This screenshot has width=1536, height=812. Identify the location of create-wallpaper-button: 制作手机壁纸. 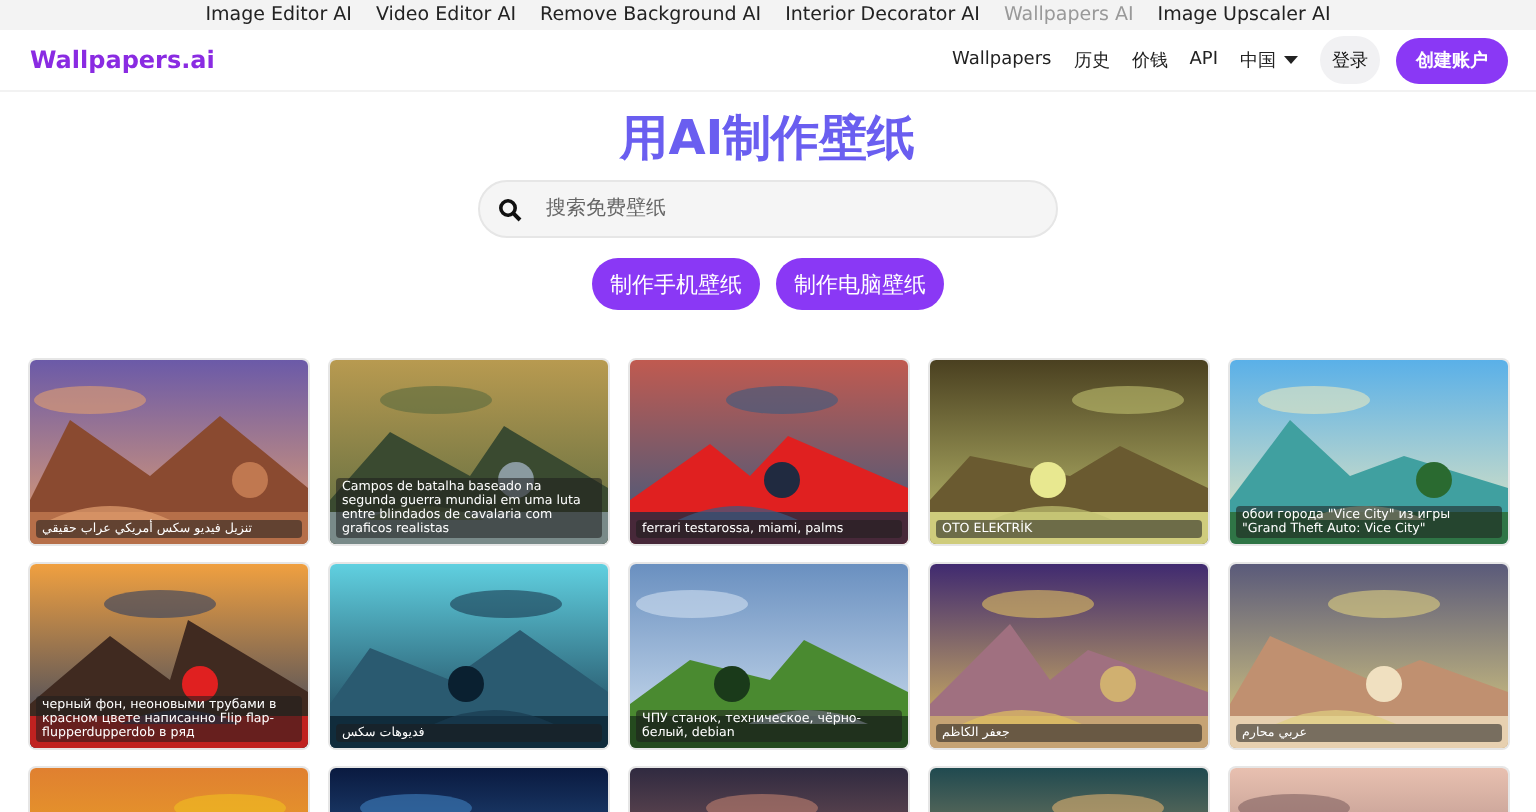
(676, 284).